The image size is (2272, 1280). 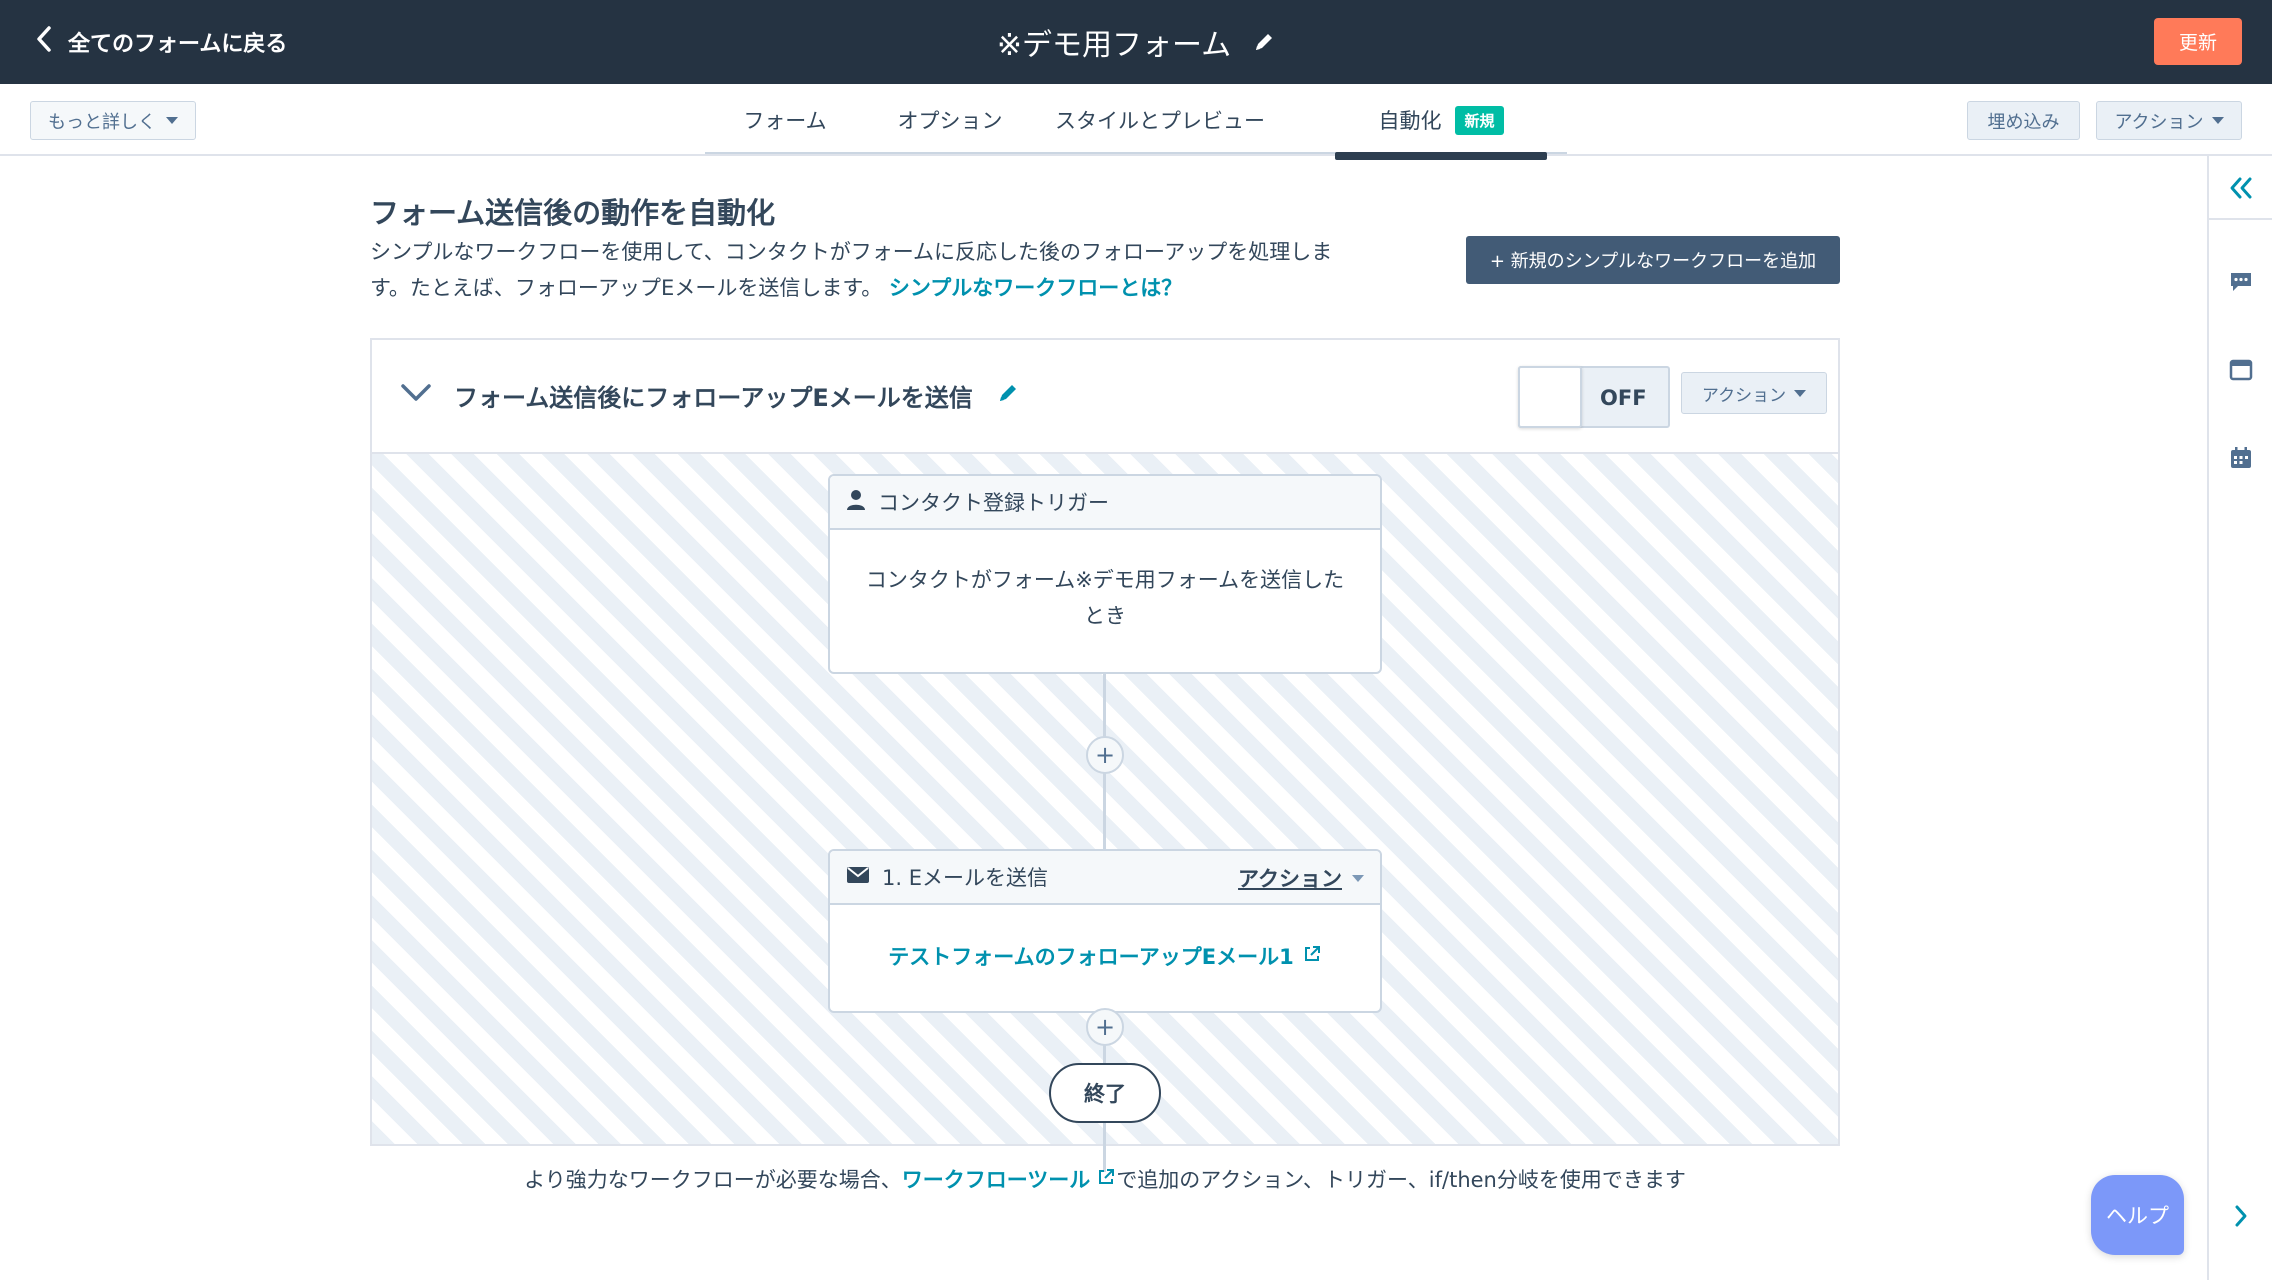 I want to click on trigger-description-line1: コンタクトがフォーム※デモ用フォームを送信した, so click(x=1105, y=580).